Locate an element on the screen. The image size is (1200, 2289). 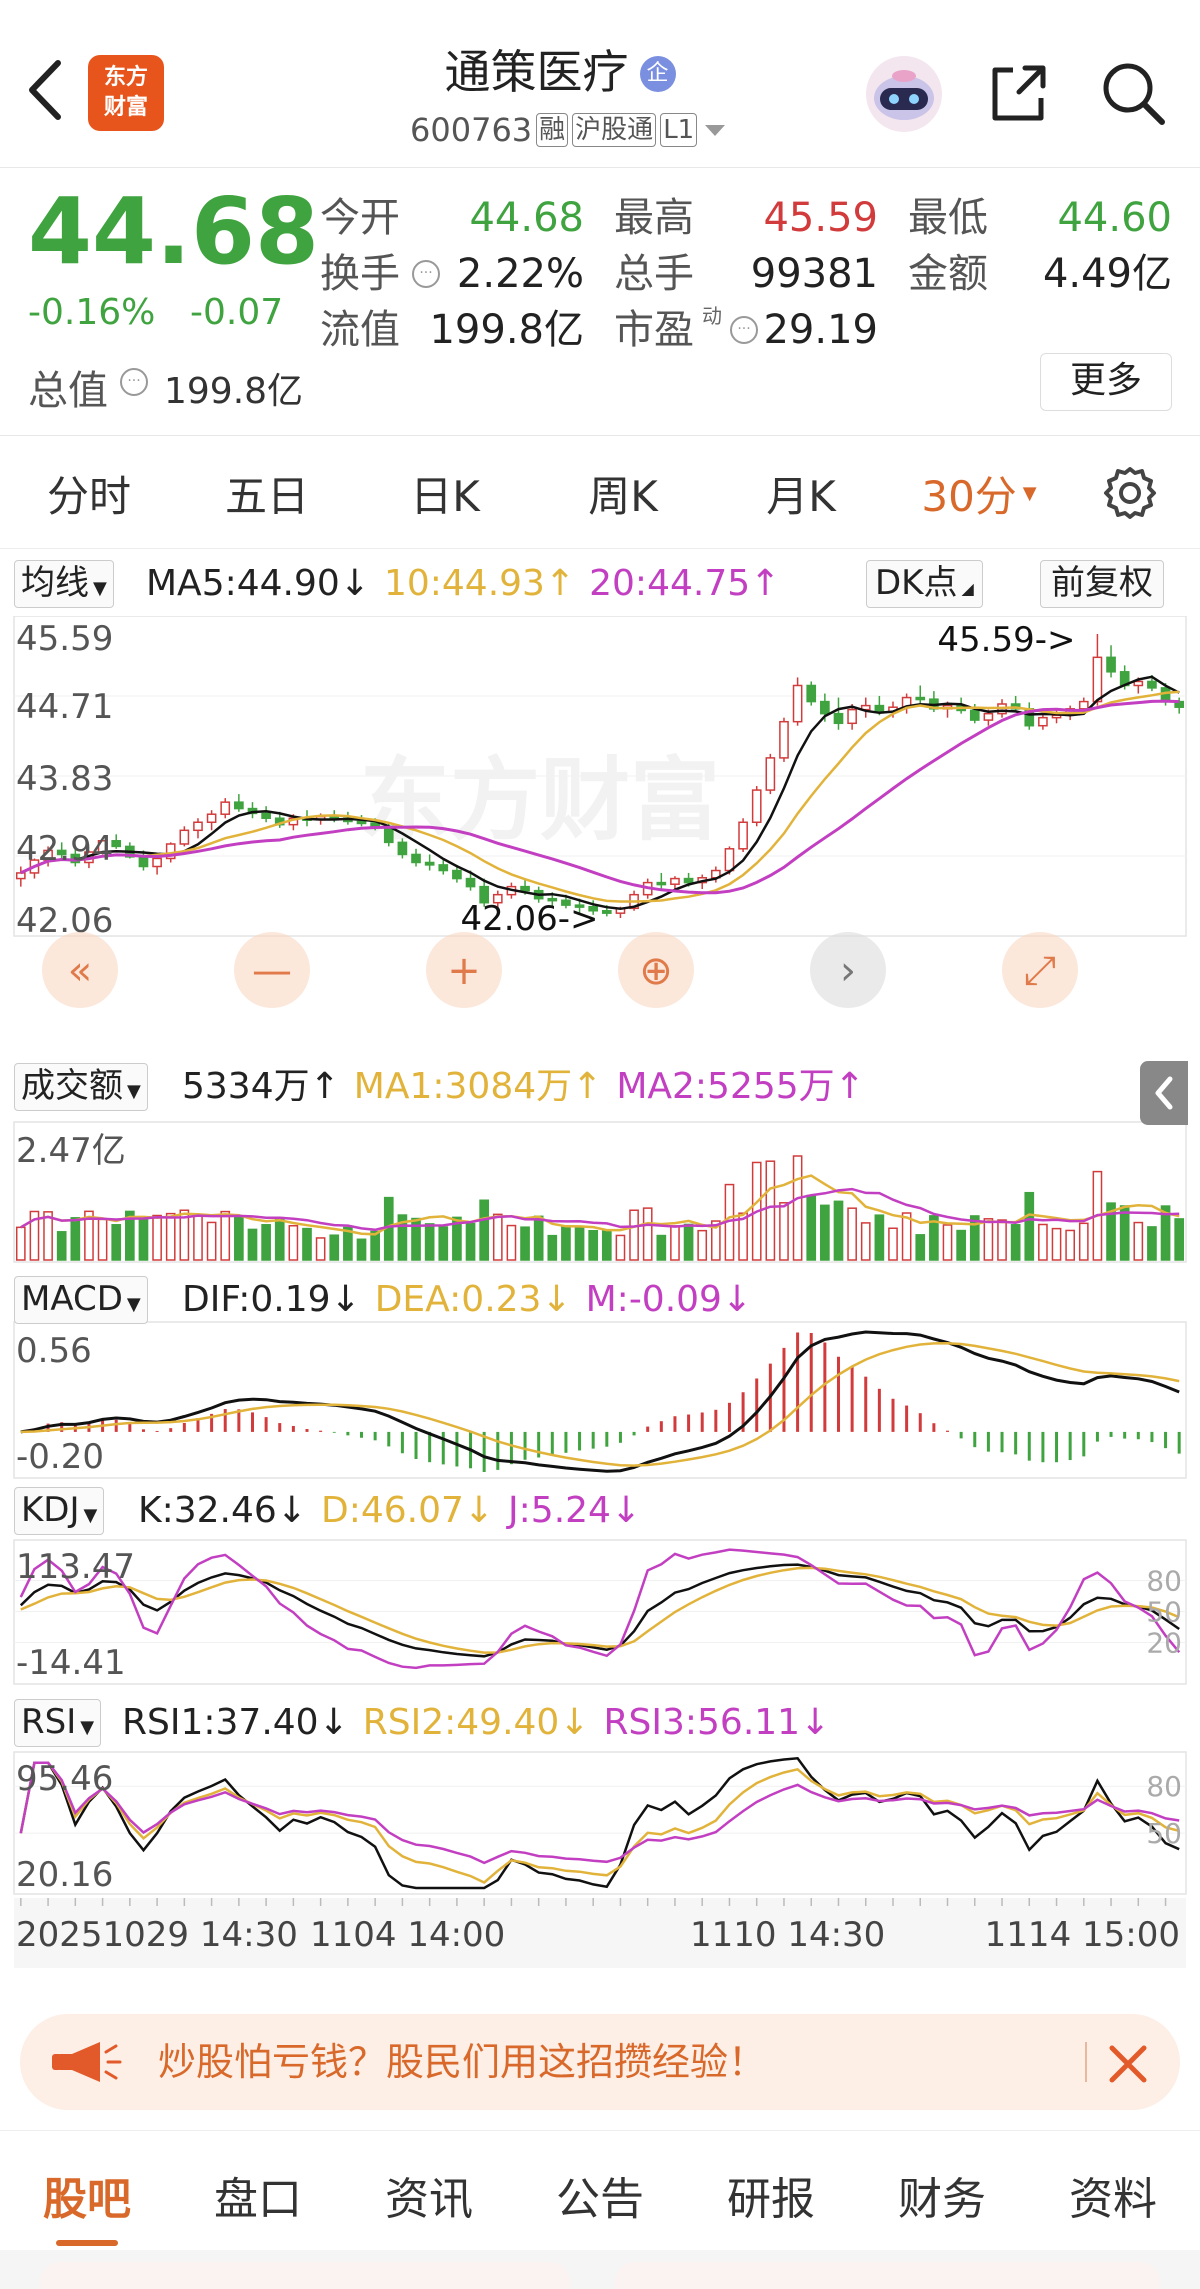
legend-item: MA2:5255万↑ is located at coordinates (740, 1086).